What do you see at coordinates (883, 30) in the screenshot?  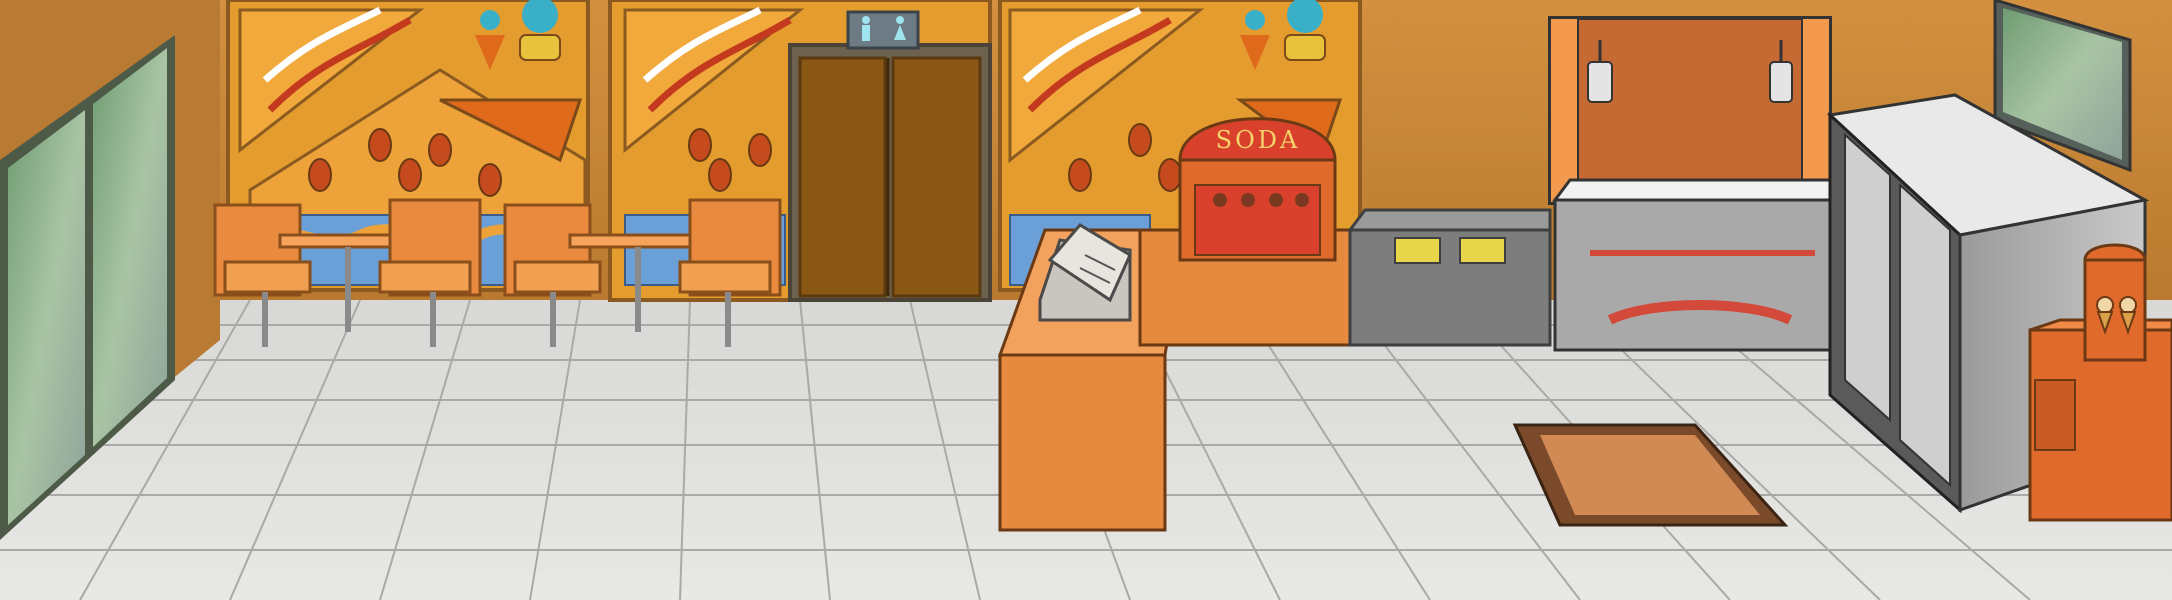 I see `restroom-sign` at bounding box center [883, 30].